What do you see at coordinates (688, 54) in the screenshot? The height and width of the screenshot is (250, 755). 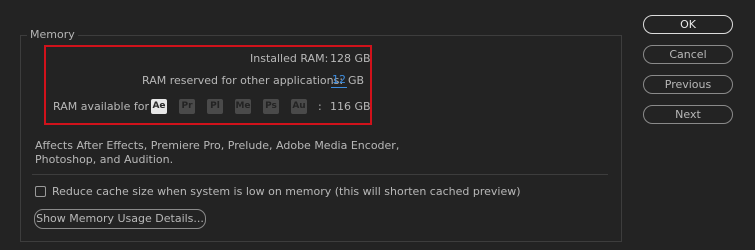 I see `cancel-button: Cancel` at bounding box center [688, 54].